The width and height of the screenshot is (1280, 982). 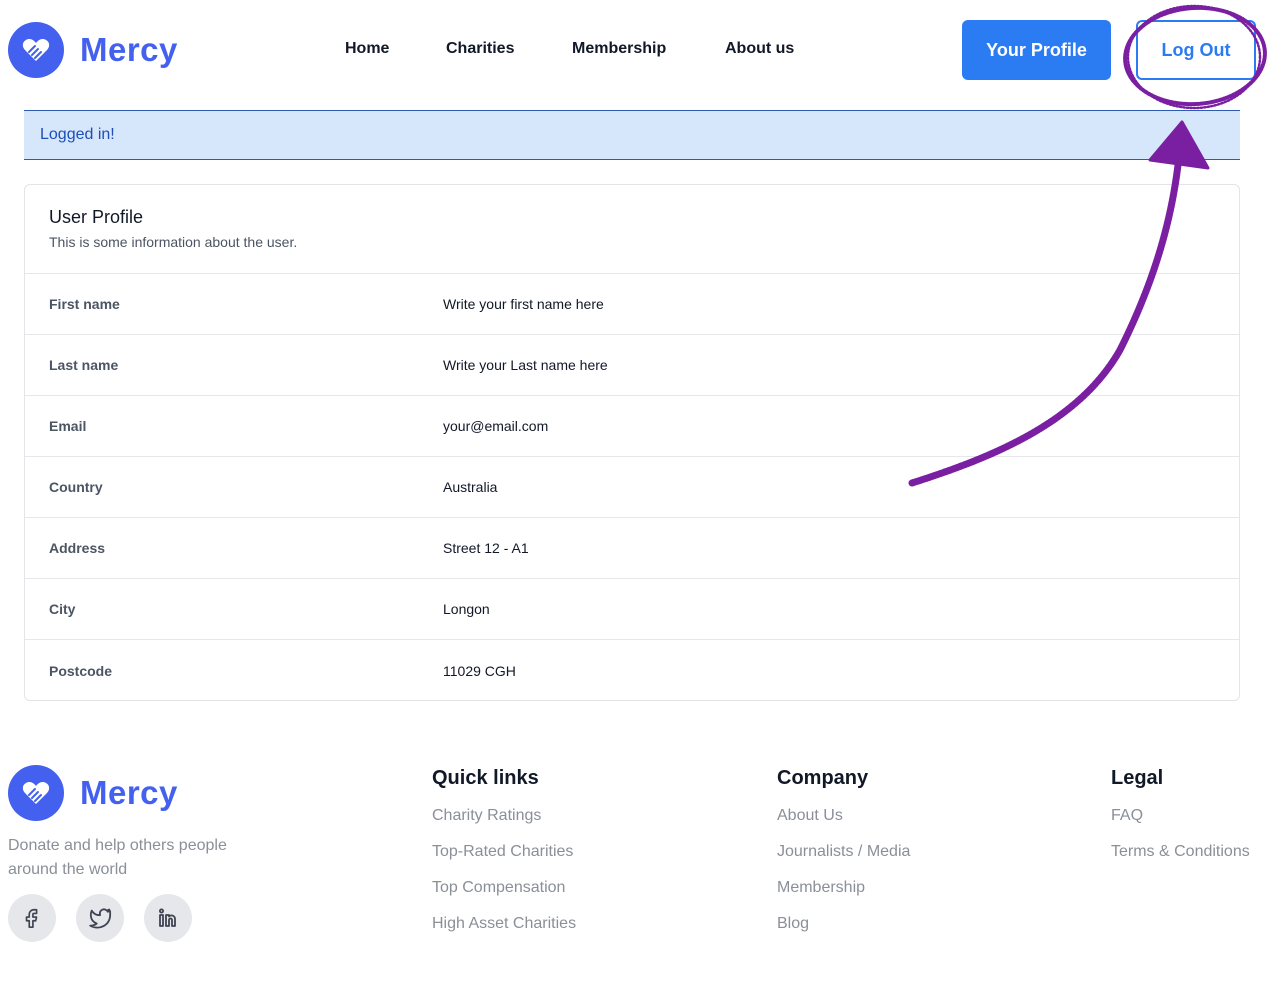 I want to click on profile-row-last-name: Last name Write your Last name here, so click(x=632, y=365).